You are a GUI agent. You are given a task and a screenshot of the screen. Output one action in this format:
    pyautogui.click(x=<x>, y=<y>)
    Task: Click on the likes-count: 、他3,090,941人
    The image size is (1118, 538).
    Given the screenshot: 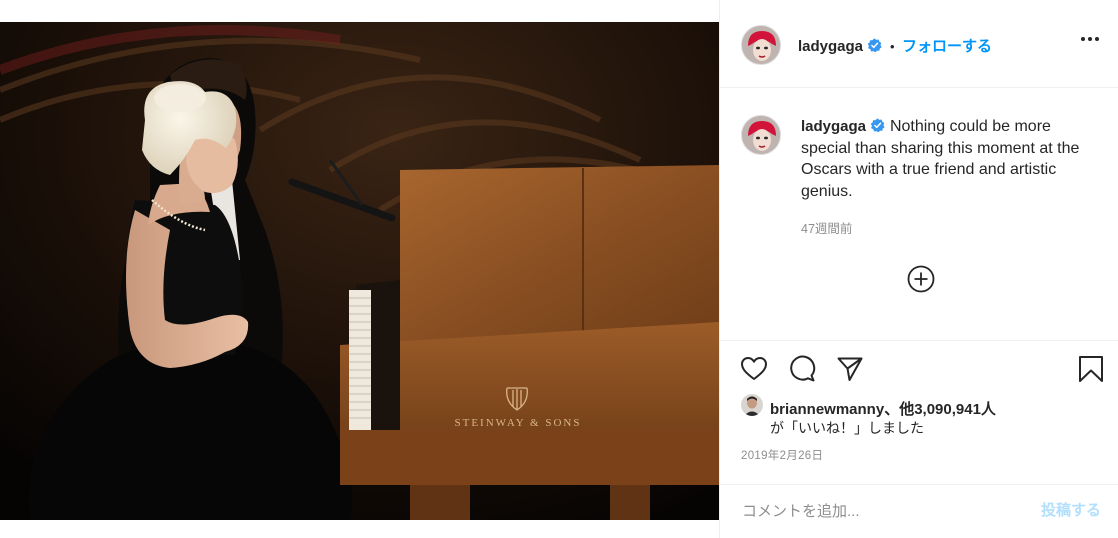 What is the action you would take?
    pyautogui.click(x=940, y=409)
    